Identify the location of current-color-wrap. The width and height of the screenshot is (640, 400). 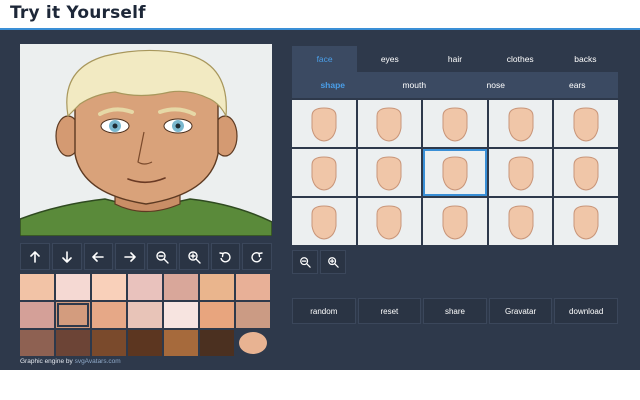
(253, 343).